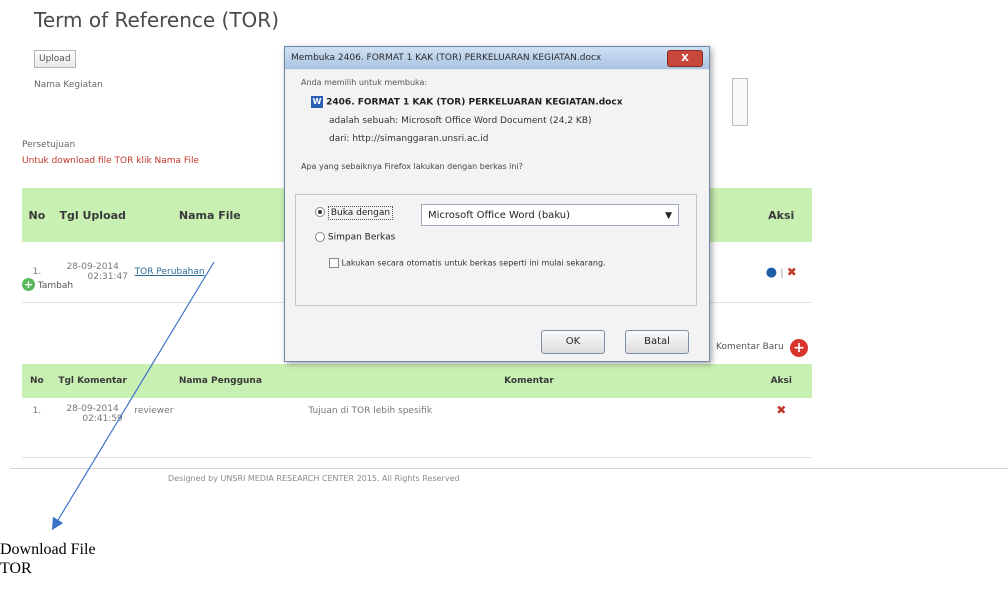  I want to click on annotation-arrow, so click(133, 396).